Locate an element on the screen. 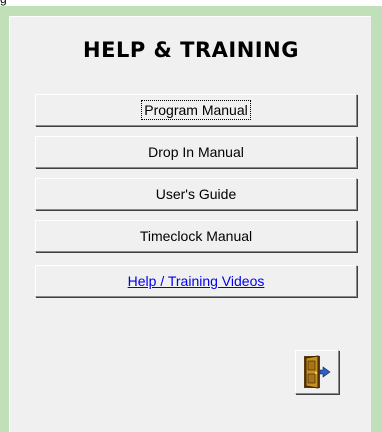 The height and width of the screenshot is (432, 382). program-manual-button: Program Manual is located at coordinates (196, 110).